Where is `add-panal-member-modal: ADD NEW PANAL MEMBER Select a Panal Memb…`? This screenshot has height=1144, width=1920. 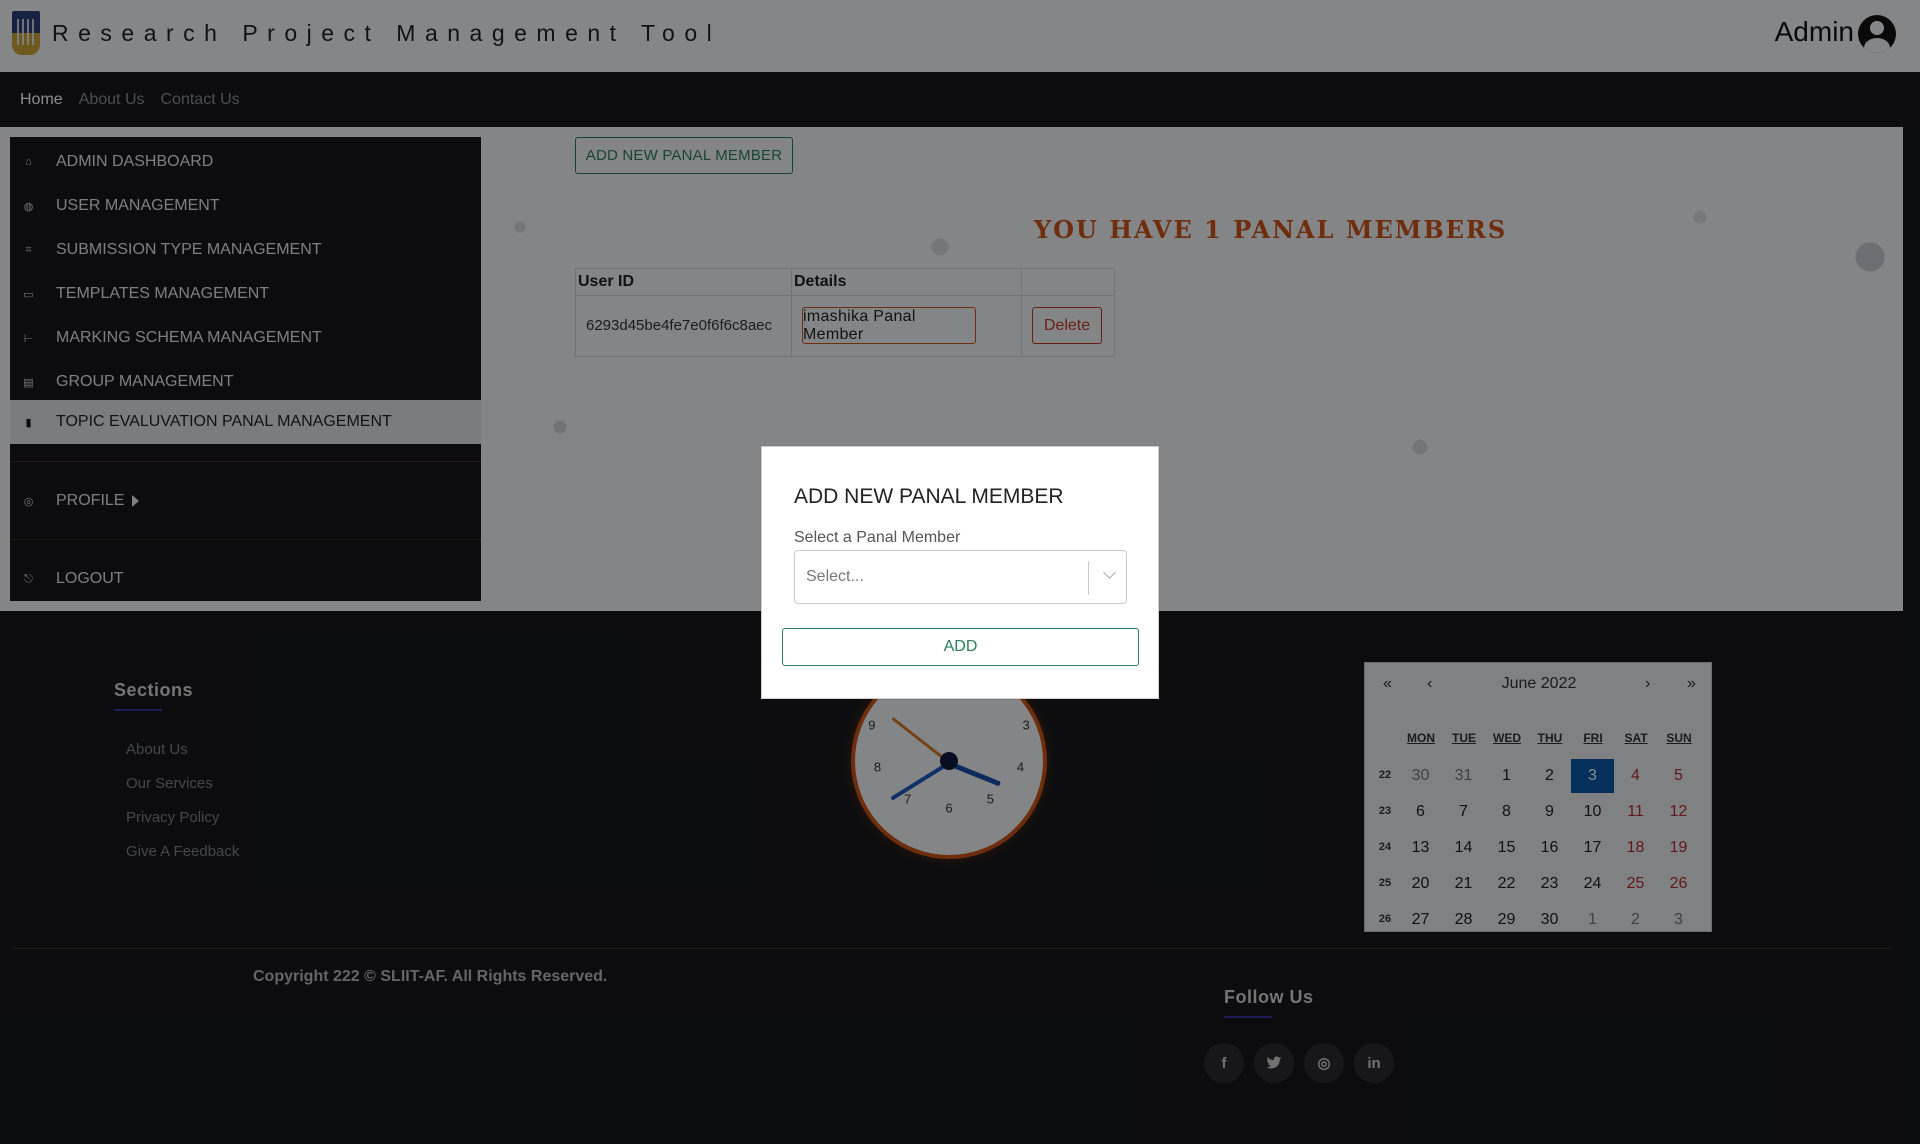 add-panal-member-modal: ADD NEW PANAL MEMBER Select a Panal Memb… is located at coordinates (960, 572).